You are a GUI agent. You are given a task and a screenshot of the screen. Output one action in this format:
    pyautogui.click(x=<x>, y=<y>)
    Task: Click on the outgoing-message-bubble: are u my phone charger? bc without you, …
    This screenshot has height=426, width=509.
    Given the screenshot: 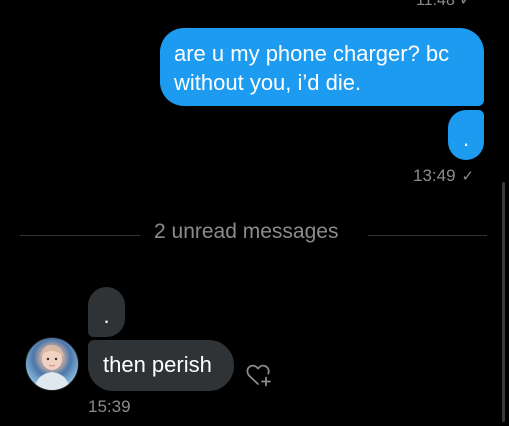 What is the action you would take?
    pyautogui.click(x=322, y=67)
    